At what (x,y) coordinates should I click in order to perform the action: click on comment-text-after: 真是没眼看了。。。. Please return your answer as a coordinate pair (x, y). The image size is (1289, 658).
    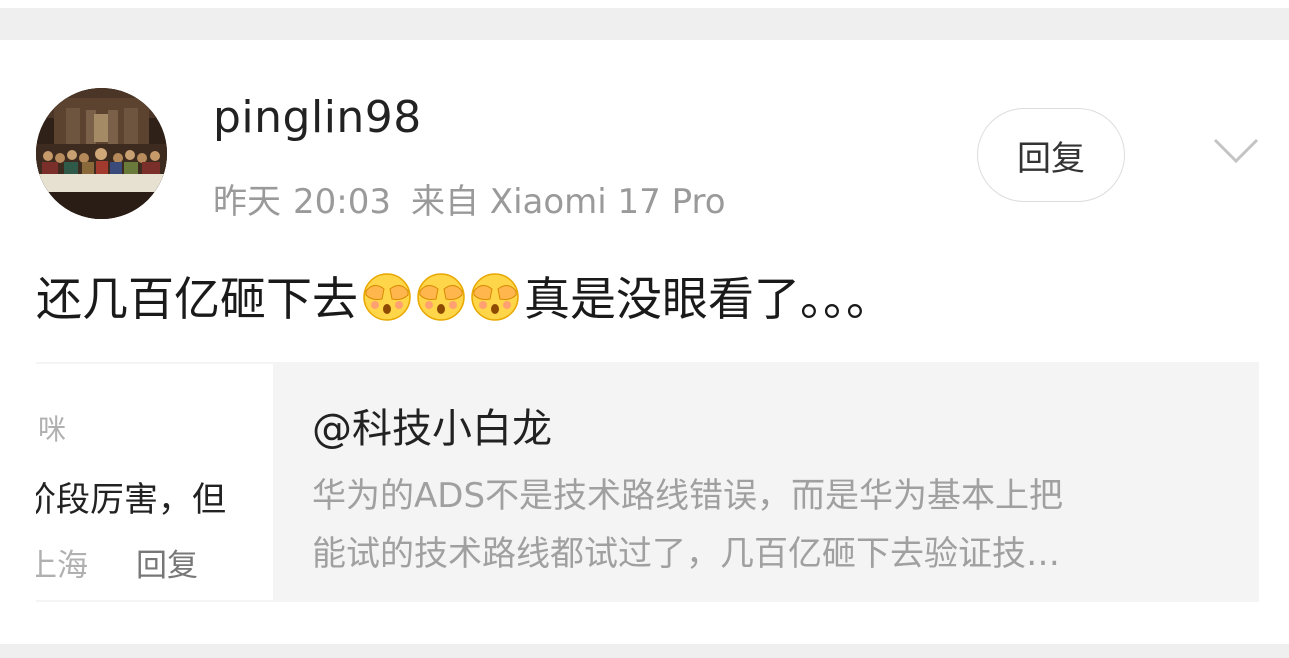
    Looking at the image, I should click on (708, 299).